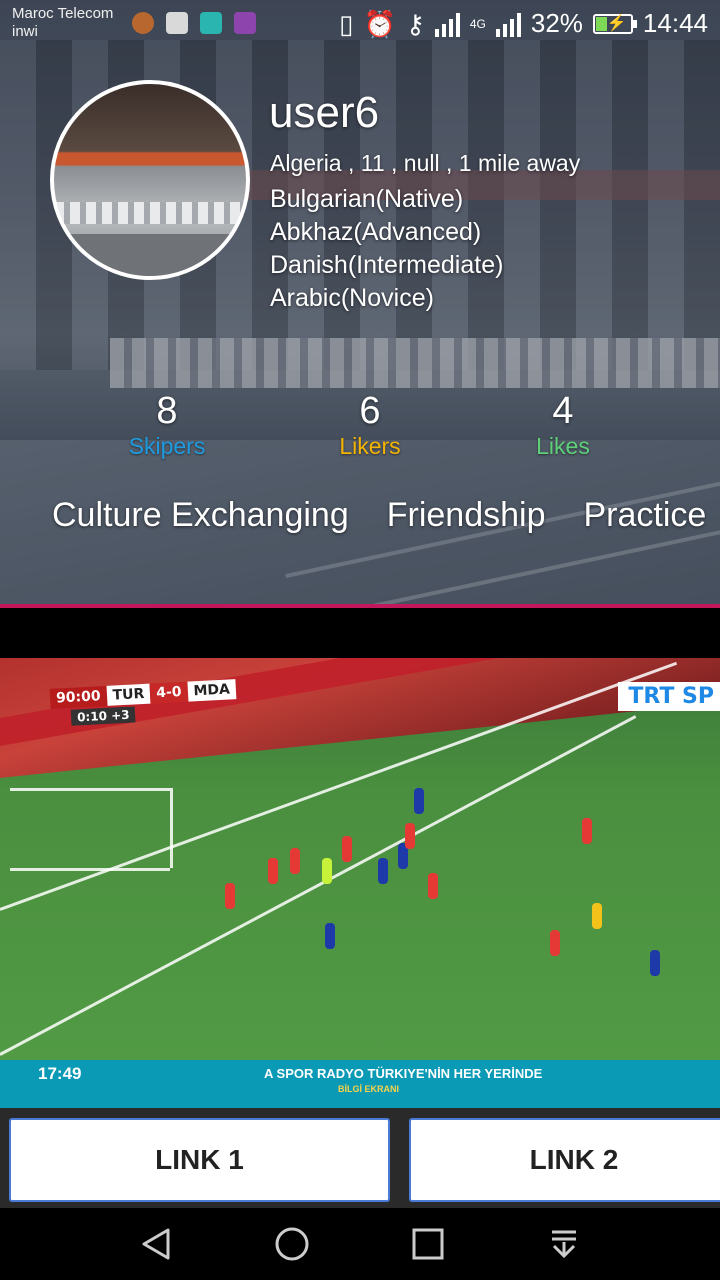 The height and width of the screenshot is (1280, 720). What do you see at coordinates (177, 23) in the screenshot?
I see `screenshot-icon` at bounding box center [177, 23].